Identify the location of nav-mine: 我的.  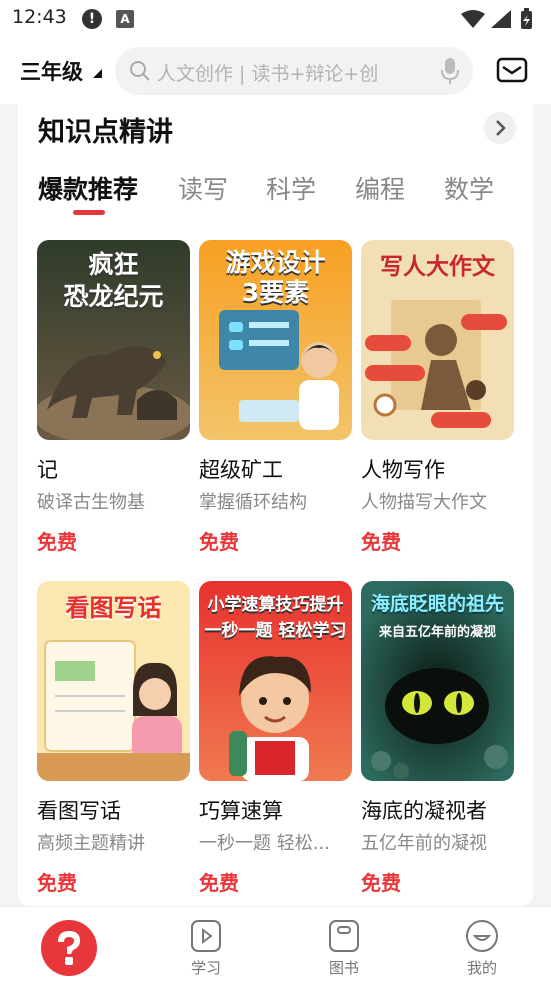
(482, 944).